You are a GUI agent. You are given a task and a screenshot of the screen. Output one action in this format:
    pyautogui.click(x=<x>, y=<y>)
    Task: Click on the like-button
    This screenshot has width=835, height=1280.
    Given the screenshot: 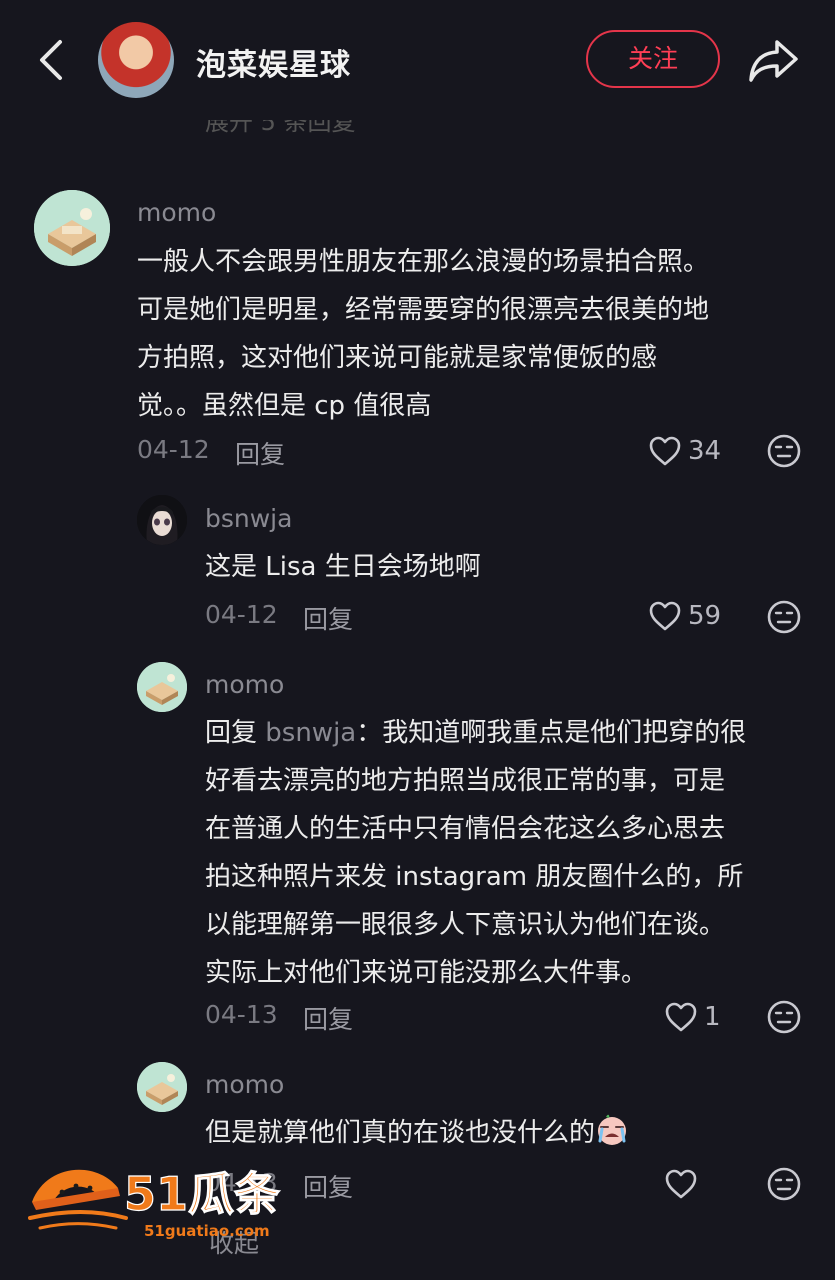 What is the action you would take?
    pyautogui.click(x=684, y=1184)
    